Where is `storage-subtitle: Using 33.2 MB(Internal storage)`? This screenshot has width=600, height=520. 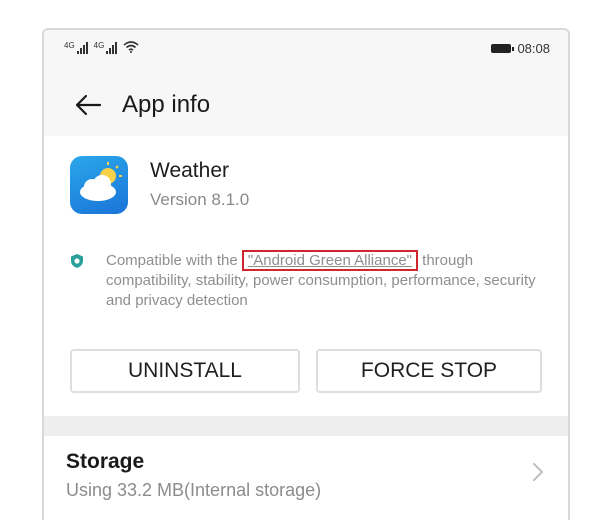
storage-subtitle: Using 33.2 MB(Internal storage) is located at coordinates (194, 490).